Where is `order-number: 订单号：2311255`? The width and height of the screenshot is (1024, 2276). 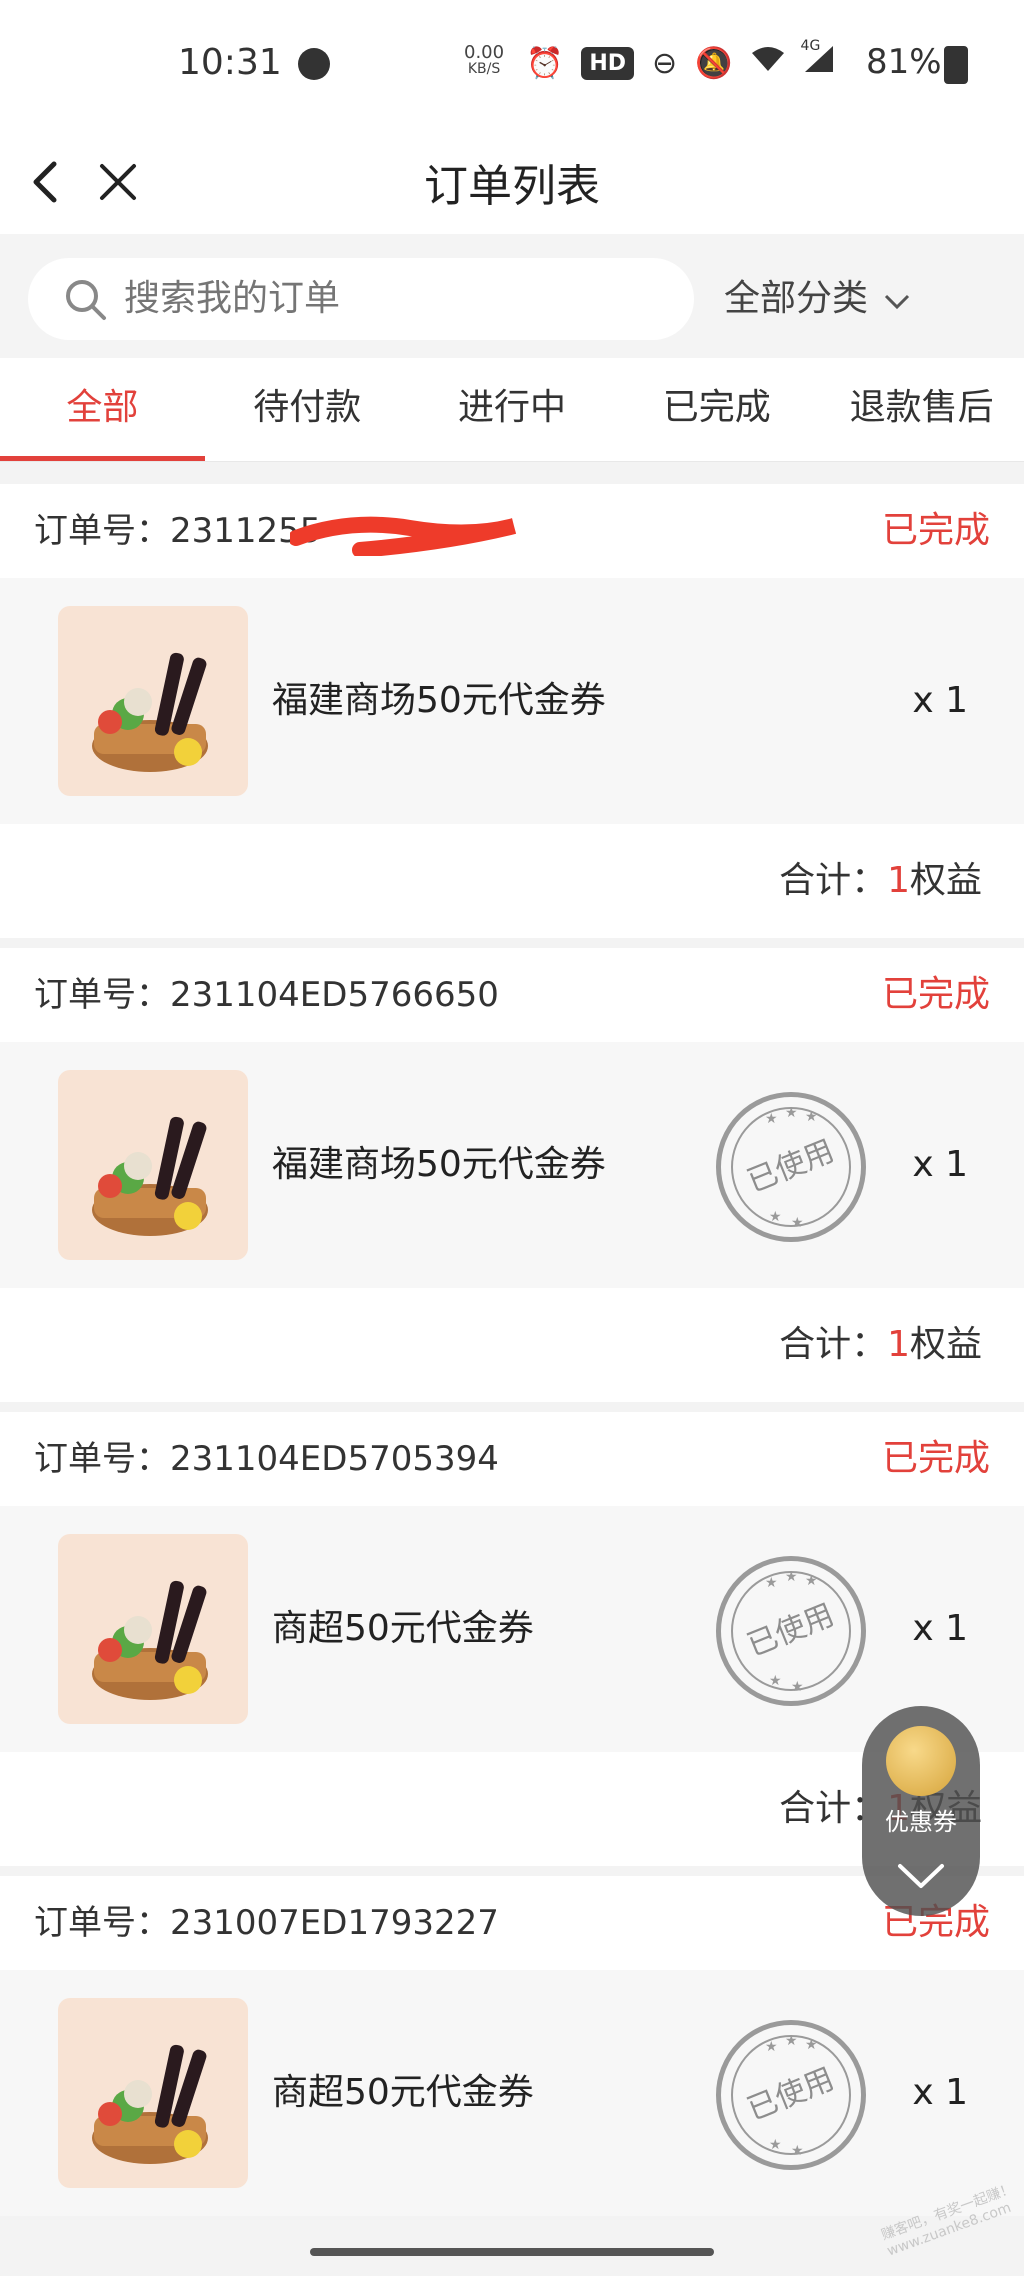
order-number: 订单号：2311255 is located at coordinates (177, 531).